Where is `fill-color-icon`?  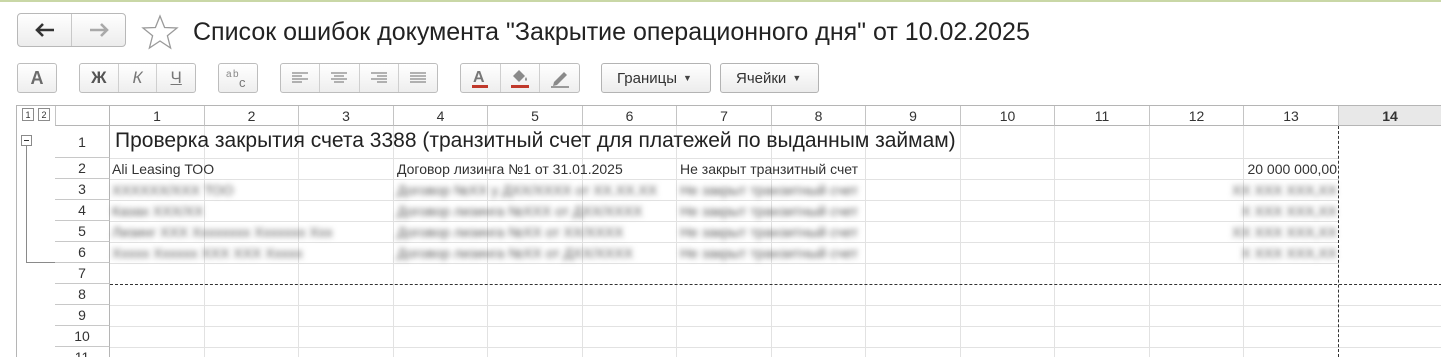
fill-color-icon is located at coordinates (520, 79).